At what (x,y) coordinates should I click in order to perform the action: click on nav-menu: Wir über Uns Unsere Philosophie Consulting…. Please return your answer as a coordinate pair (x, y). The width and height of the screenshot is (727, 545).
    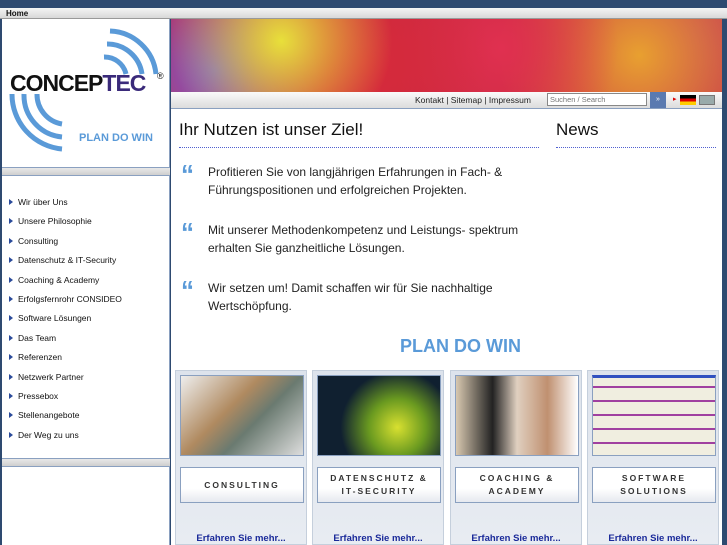
    Looking at the image, I should click on (86, 319).